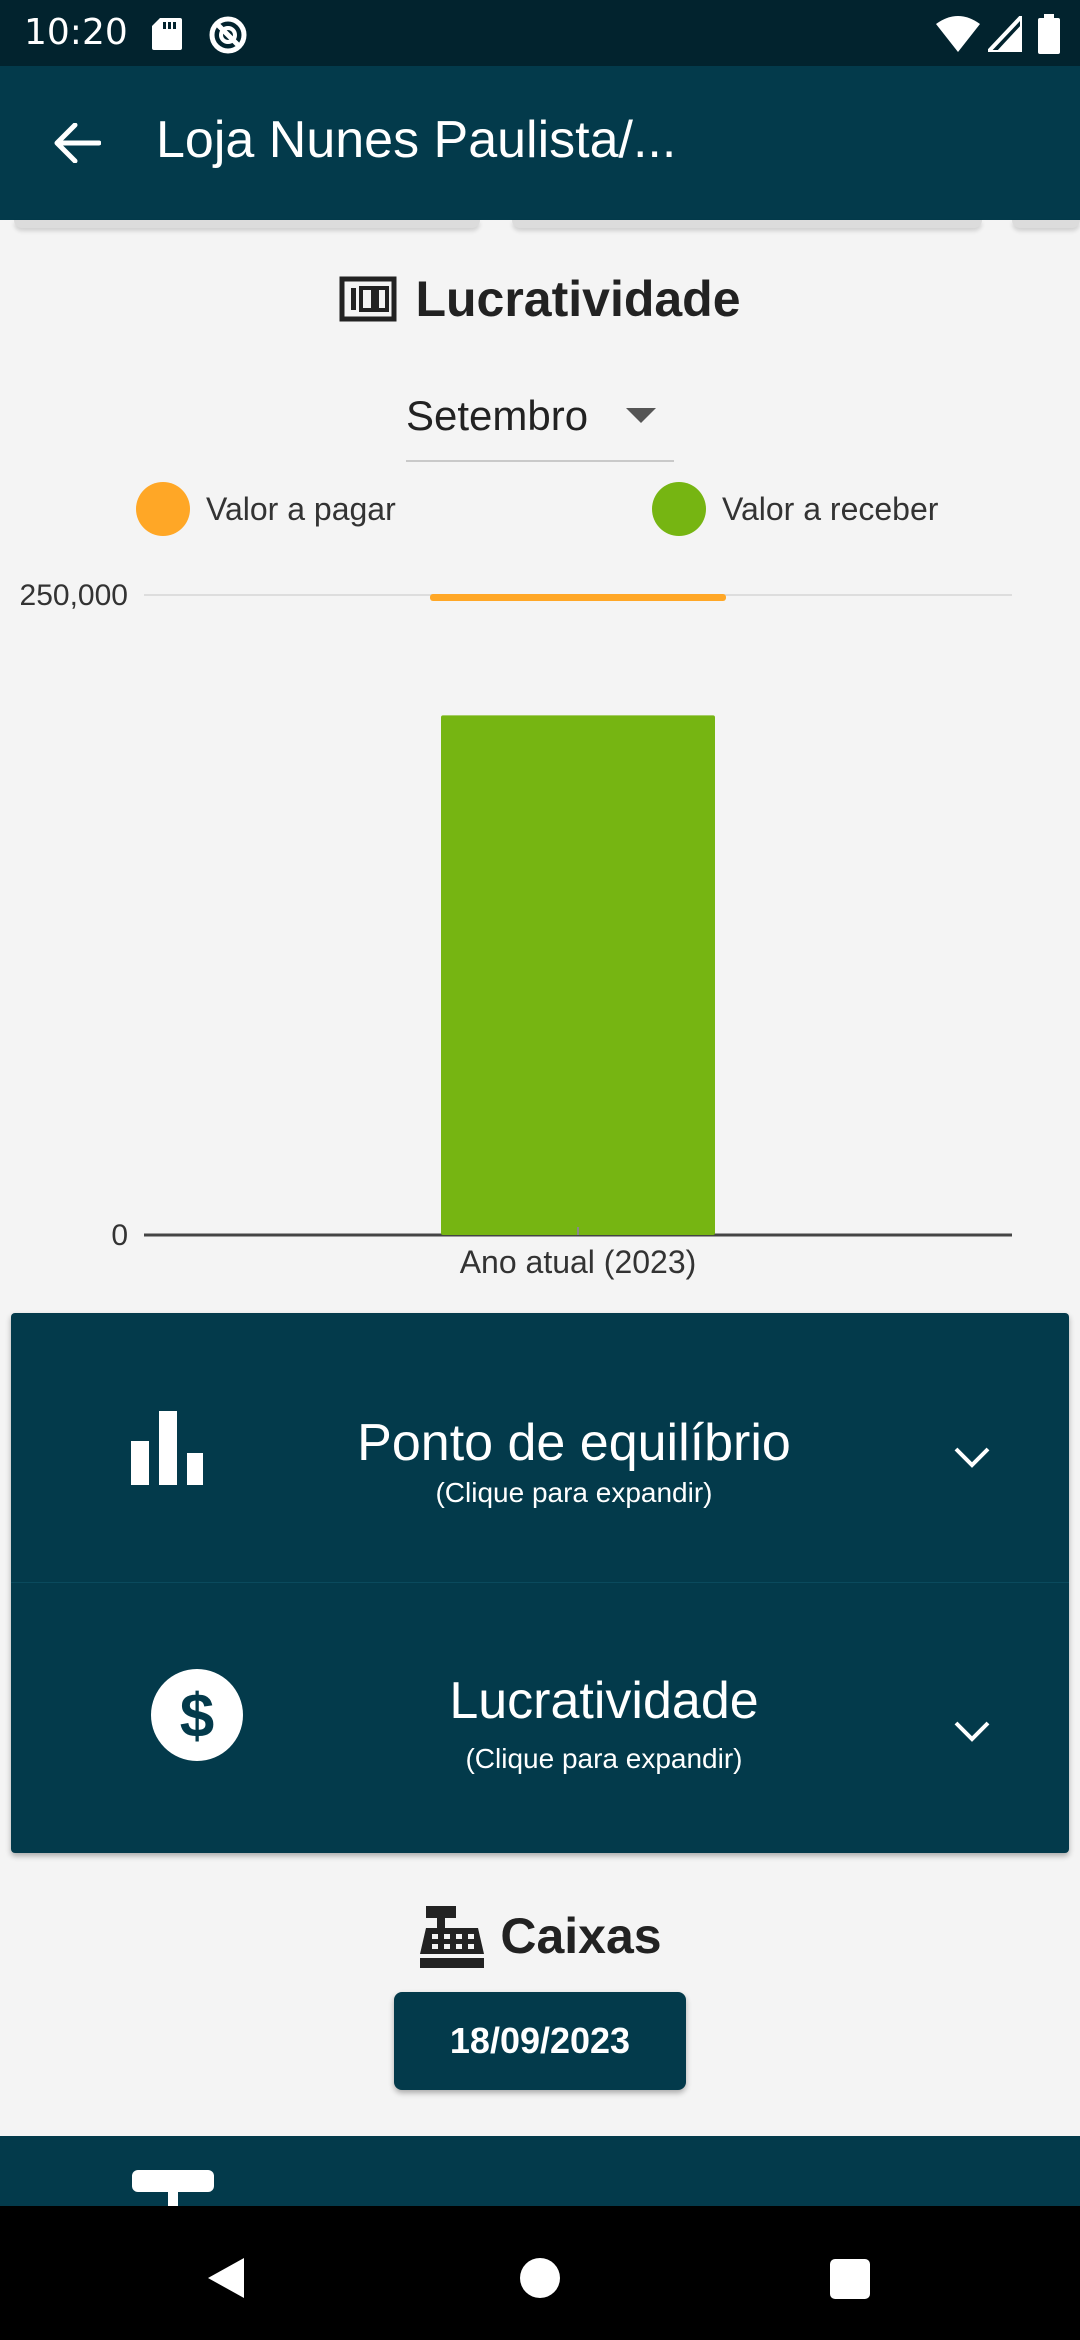  I want to click on nav-back-icon, so click(226, 2278).